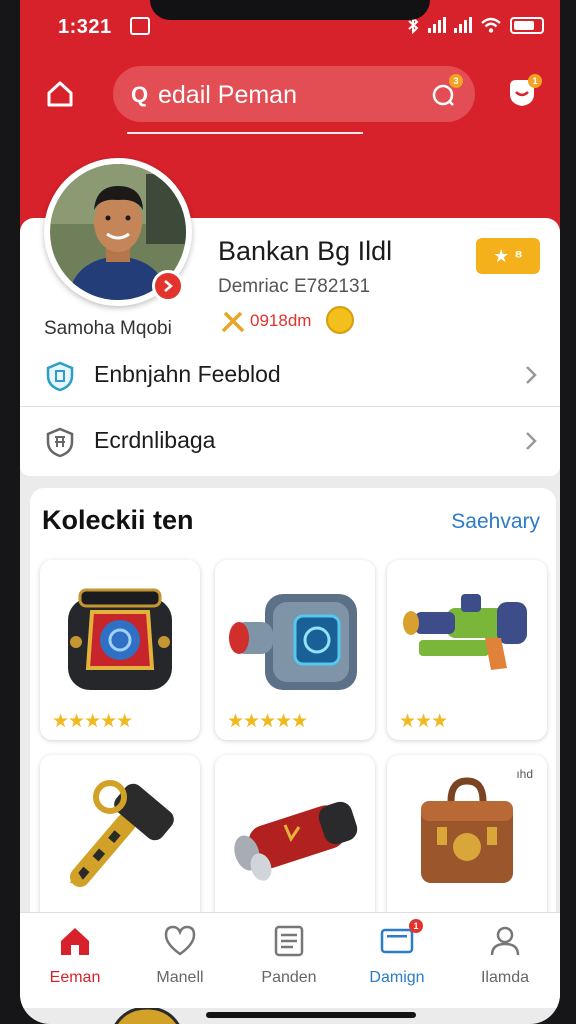  What do you see at coordinates (293, 642) in the screenshot?
I see `canister-icon` at bounding box center [293, 642].